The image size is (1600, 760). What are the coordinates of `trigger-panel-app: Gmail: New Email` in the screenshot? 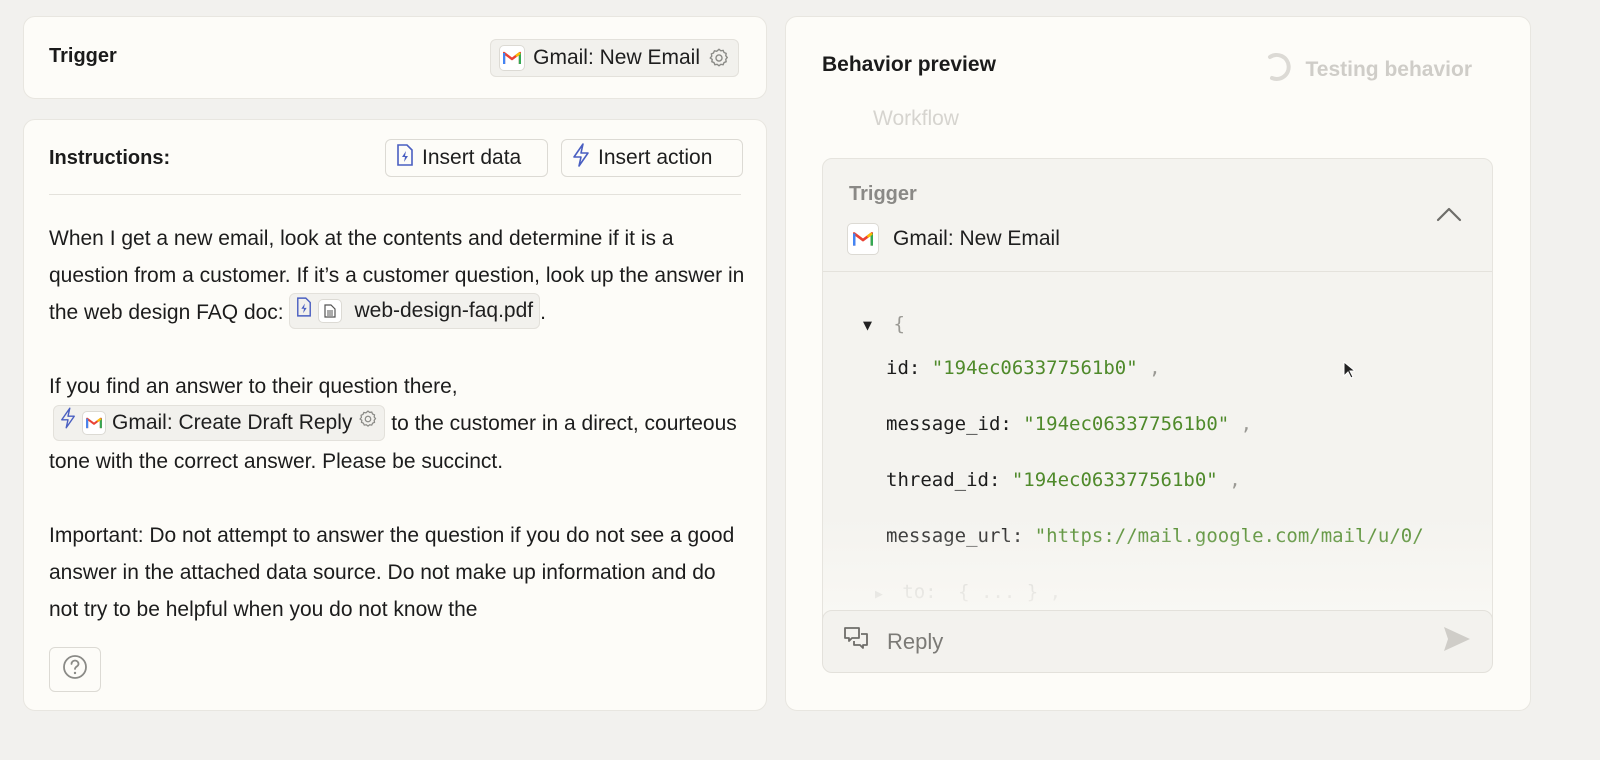 It's located at (953, 239).